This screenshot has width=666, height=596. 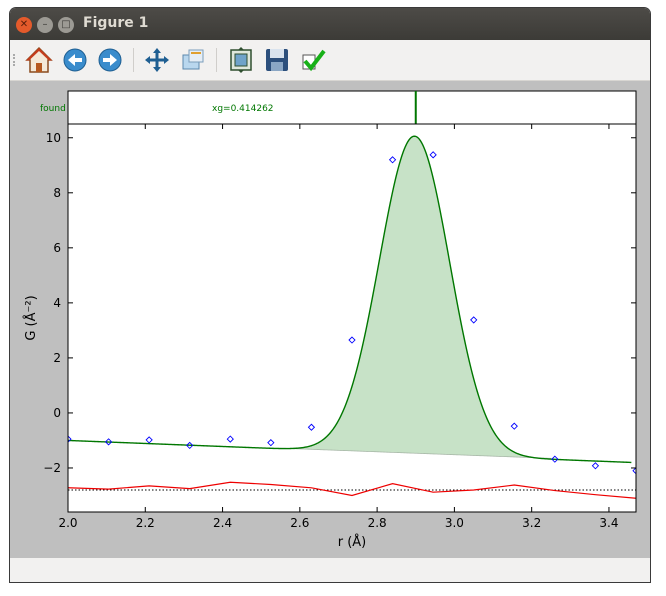 What do you see at coordinates (53, 109) in the screenshot?
I see `found-label: found` at bounding box center [53, 109].